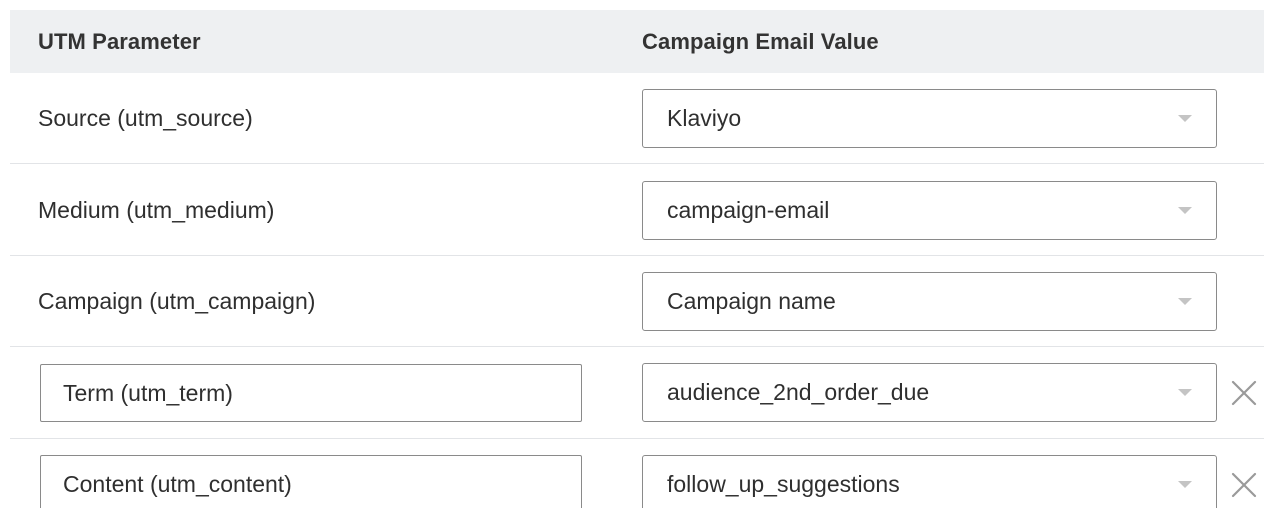 This screenshot has width=1264, height=508. I want to click on remove-row-button-term, so click(1244, 393).